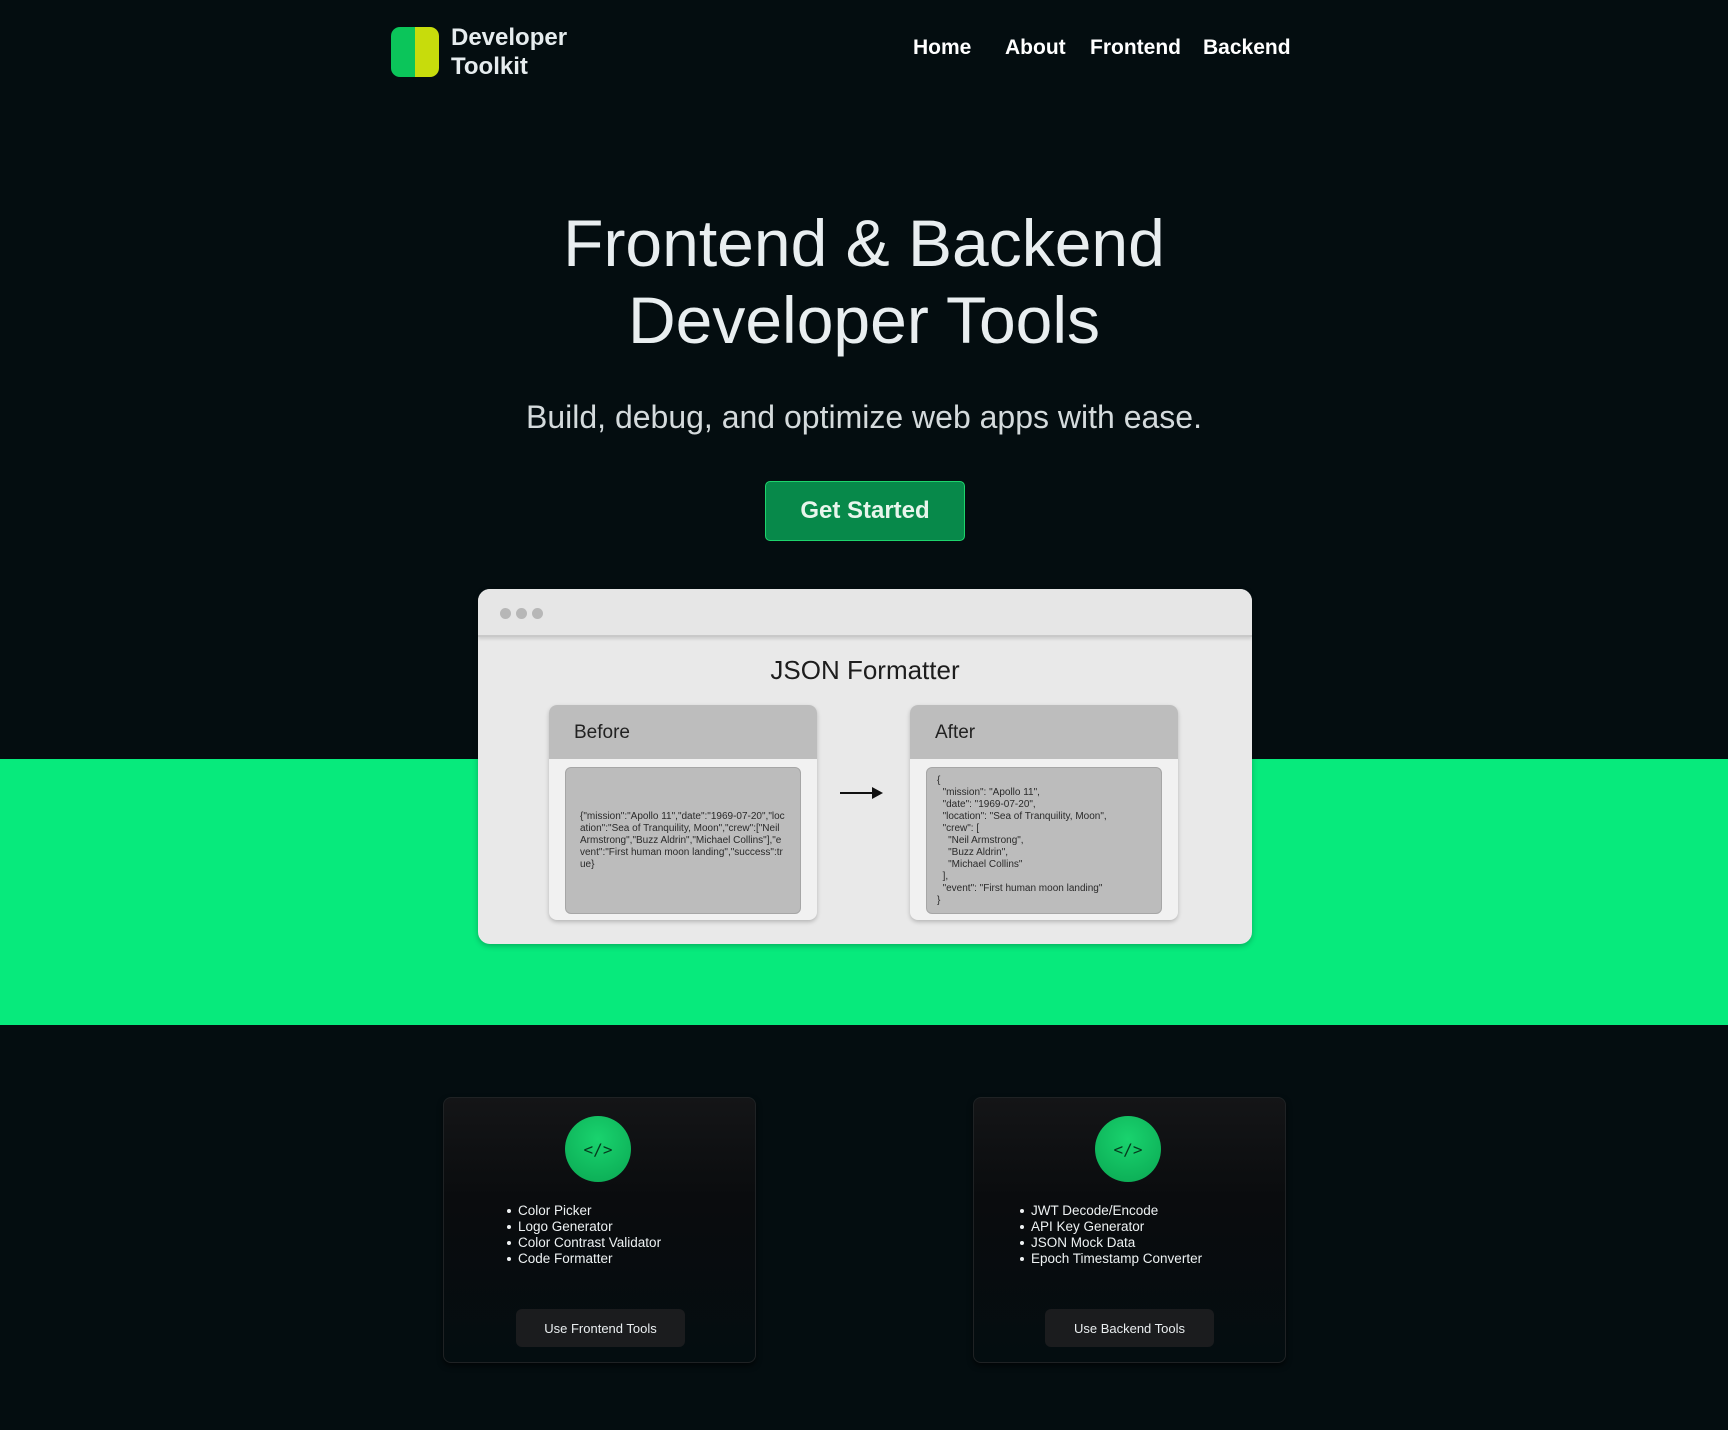  Describe the element at coordinates (1110, 1227) in the screenshot. I see `list-item: API Key Generator` at that location.